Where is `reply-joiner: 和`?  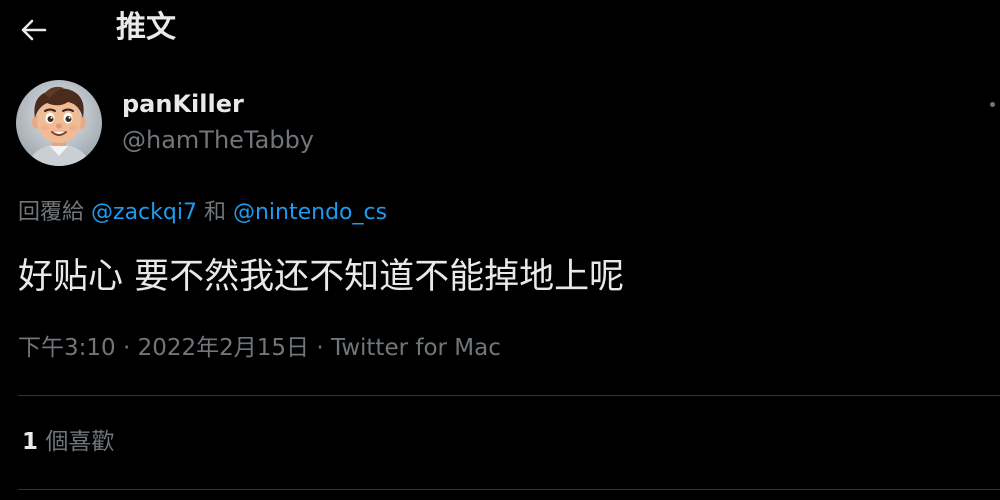 reply-joiner: 和 is located at coordinates (214, 212).